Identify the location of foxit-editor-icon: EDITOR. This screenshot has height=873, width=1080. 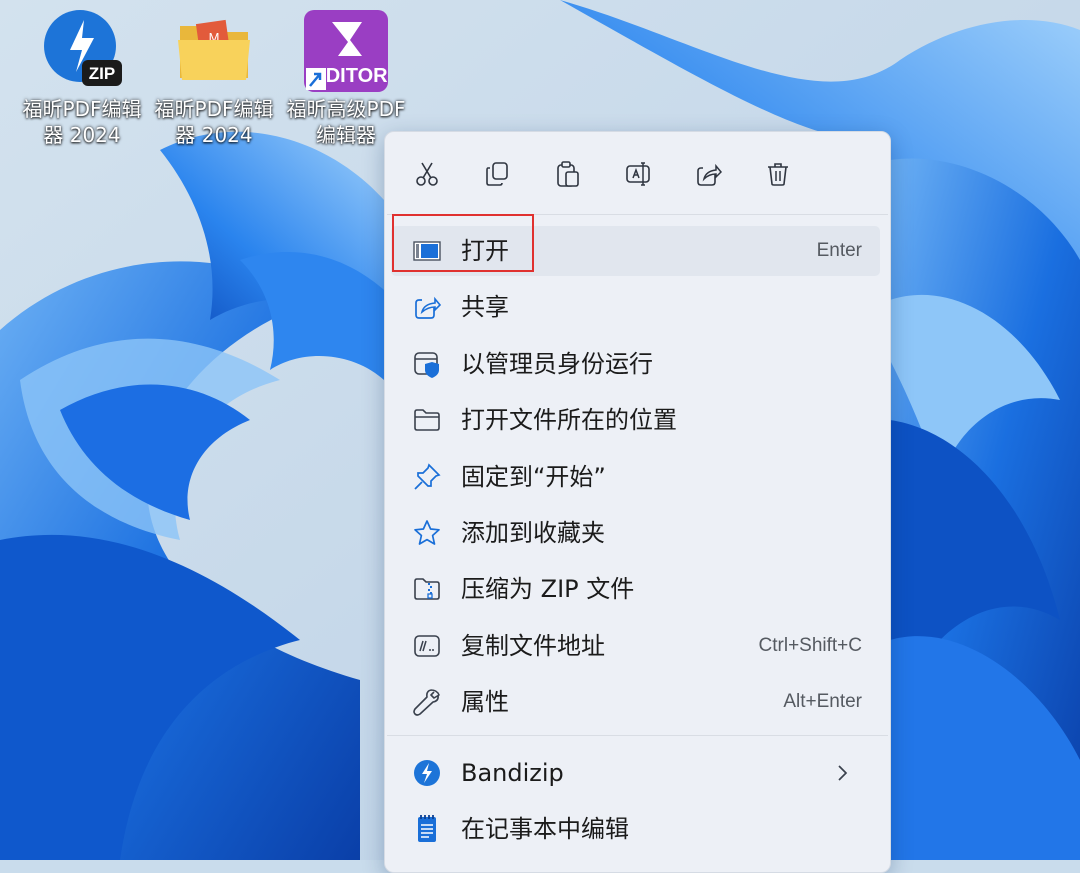
(346, 50).